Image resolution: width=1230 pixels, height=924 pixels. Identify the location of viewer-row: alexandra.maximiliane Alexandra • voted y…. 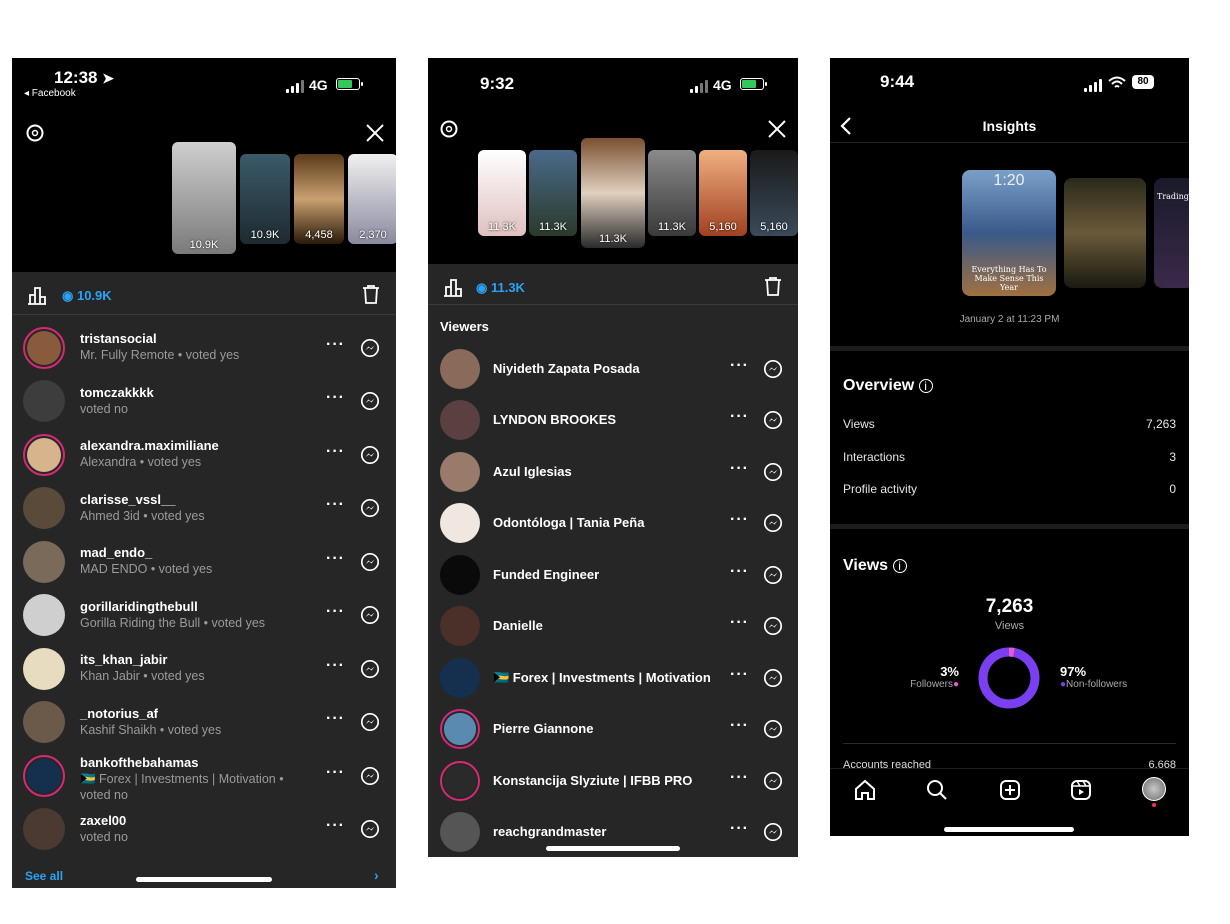
(204, 455).